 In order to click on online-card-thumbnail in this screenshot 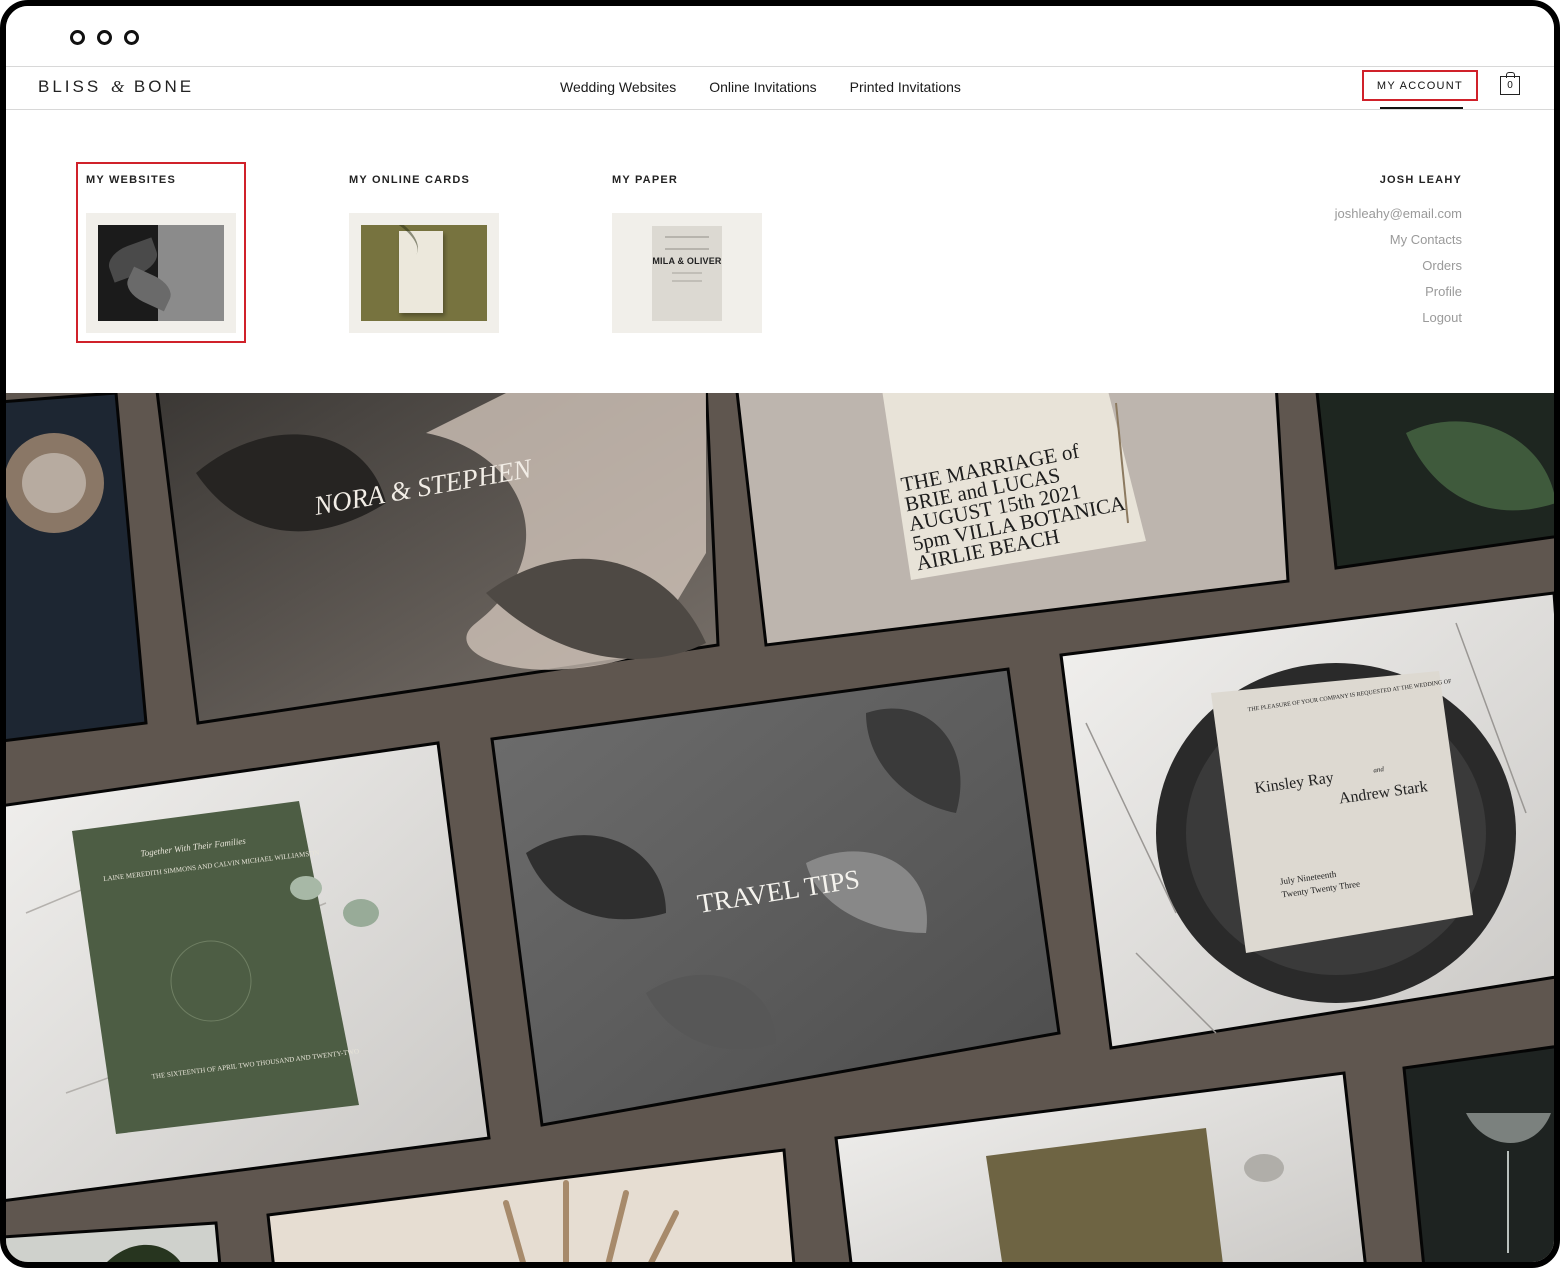, I will do `click(424, 273)`.